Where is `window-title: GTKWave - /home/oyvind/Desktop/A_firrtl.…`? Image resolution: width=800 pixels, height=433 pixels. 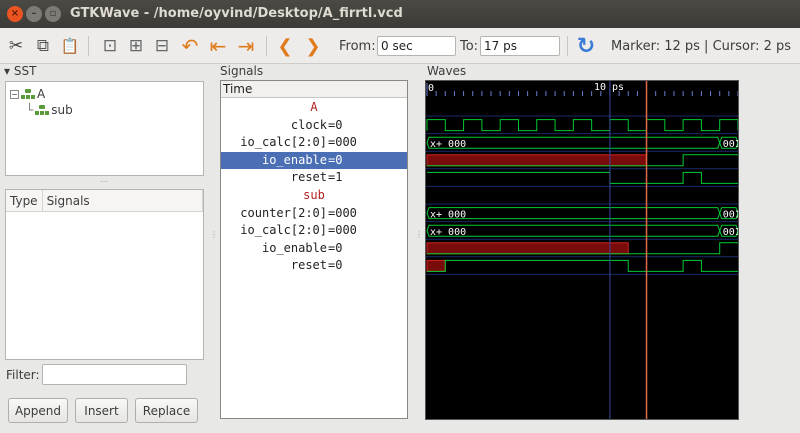
window-title: GTKWave - /home/oyvind/Desktop/A_firrtl.… is located at coordinates (236, 13).